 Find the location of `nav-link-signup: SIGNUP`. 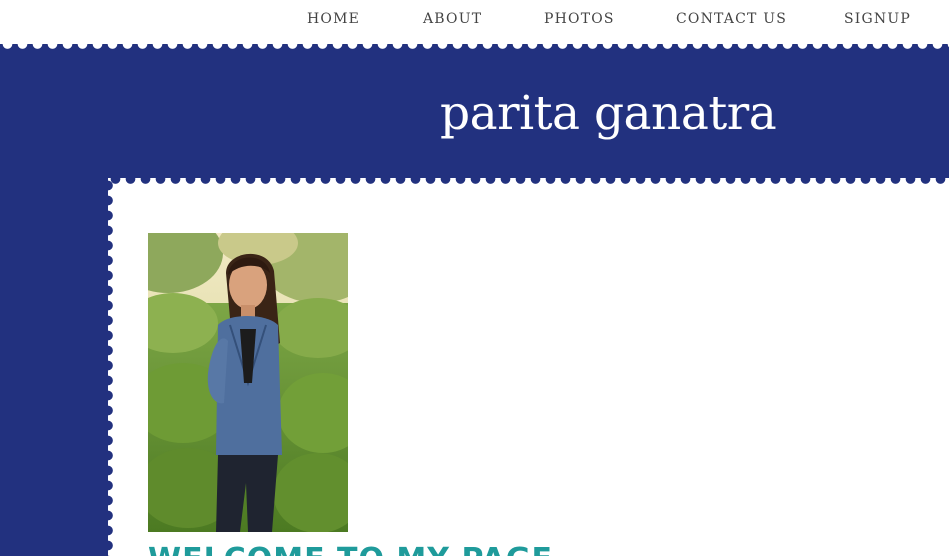

nav-link-signup: SIGNUP is located at coordinates (877, 19).